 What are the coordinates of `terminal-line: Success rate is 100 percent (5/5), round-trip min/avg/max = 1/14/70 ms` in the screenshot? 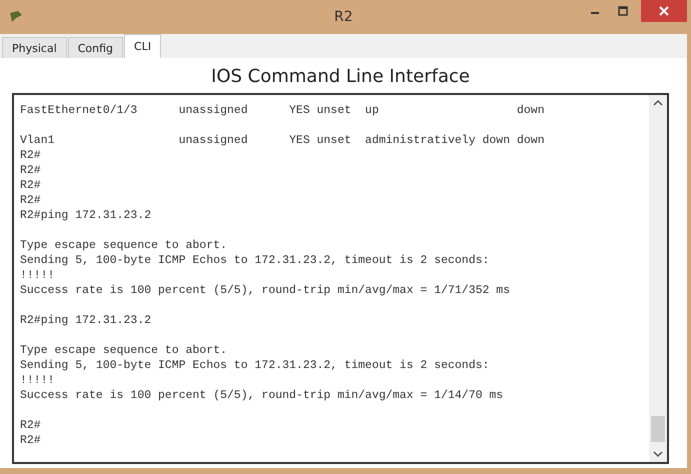 It's located at (262, 395).